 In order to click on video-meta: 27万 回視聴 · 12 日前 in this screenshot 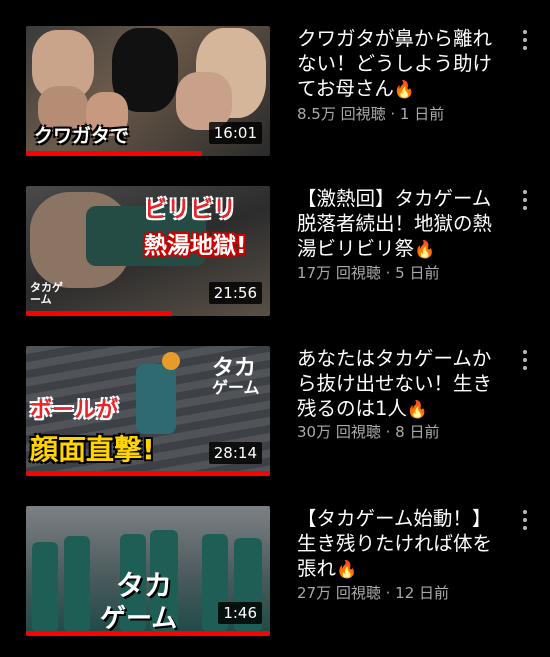, I will do `click(373, 593)`.